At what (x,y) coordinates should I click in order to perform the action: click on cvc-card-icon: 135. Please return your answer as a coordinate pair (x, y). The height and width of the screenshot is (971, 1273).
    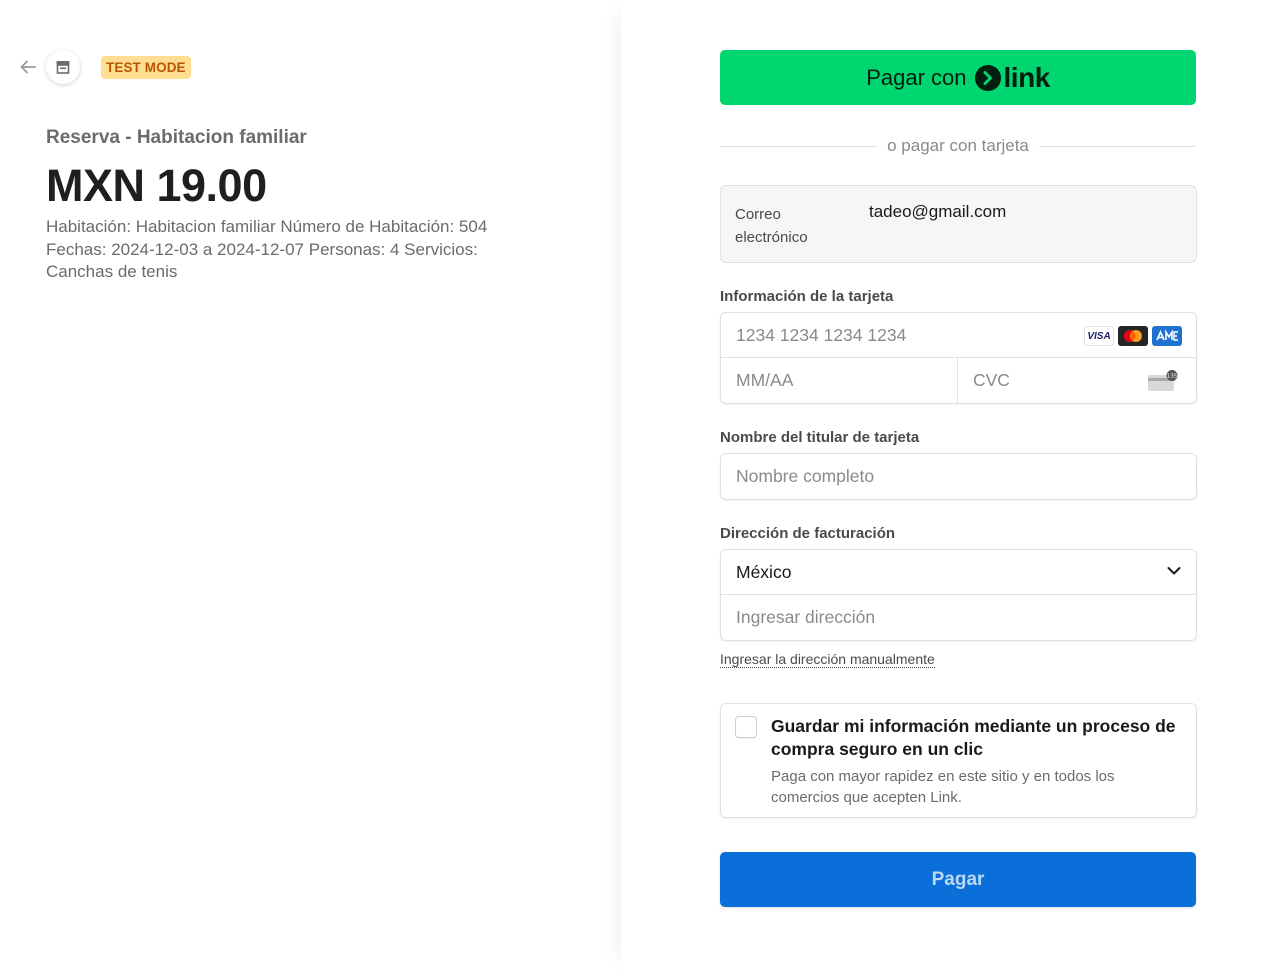
    Looking at the image, I should click on (1163, 380).